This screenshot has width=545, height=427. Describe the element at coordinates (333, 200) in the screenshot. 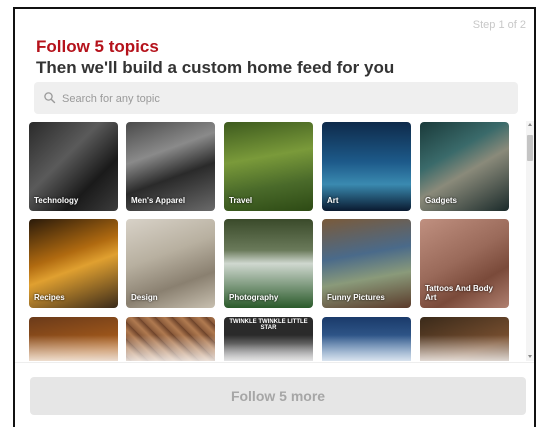

I see `topic-tile-label: Art` at that location.